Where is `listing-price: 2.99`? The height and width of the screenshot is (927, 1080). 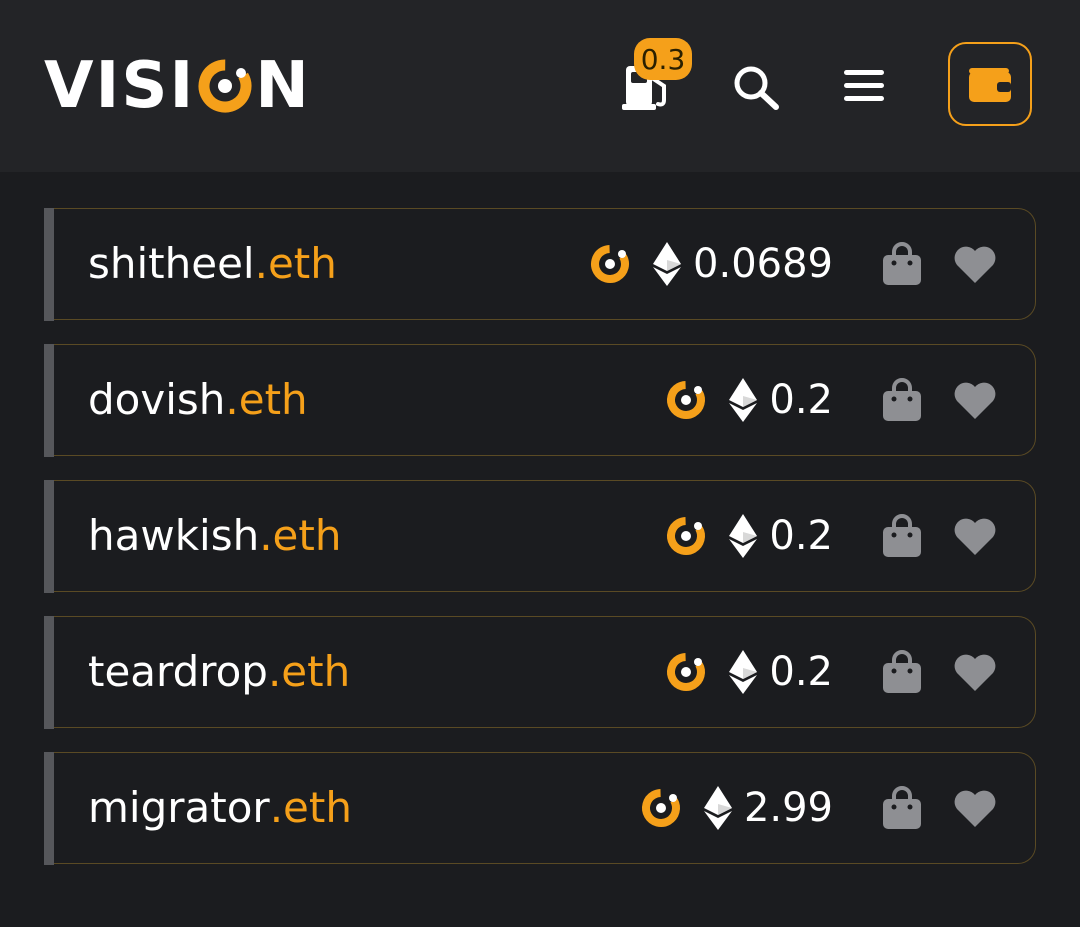
listing-price: 2.99 is located at coordinates (788, 807).